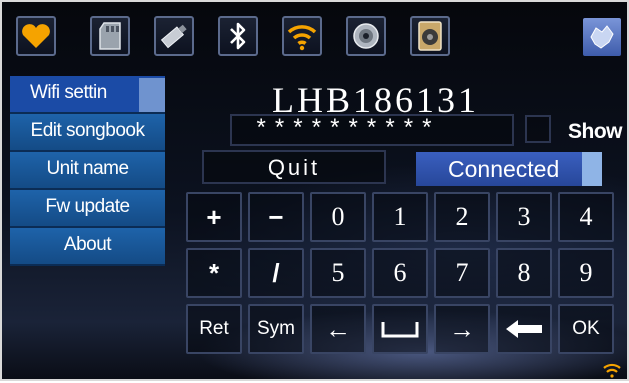  I want to click on key-backspace, so click(524, 329).